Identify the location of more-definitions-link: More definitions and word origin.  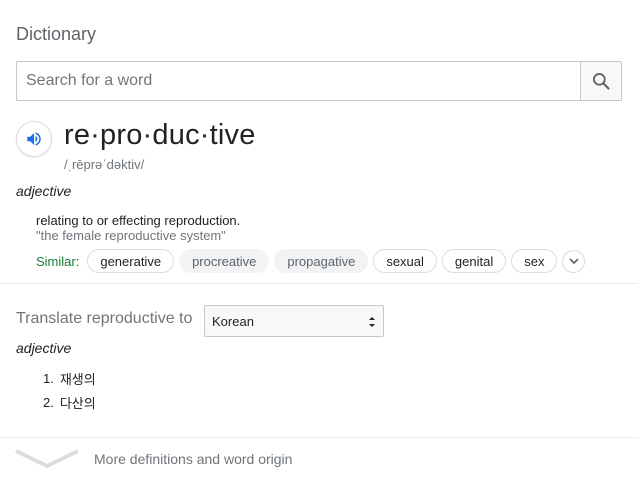
(319, 459).